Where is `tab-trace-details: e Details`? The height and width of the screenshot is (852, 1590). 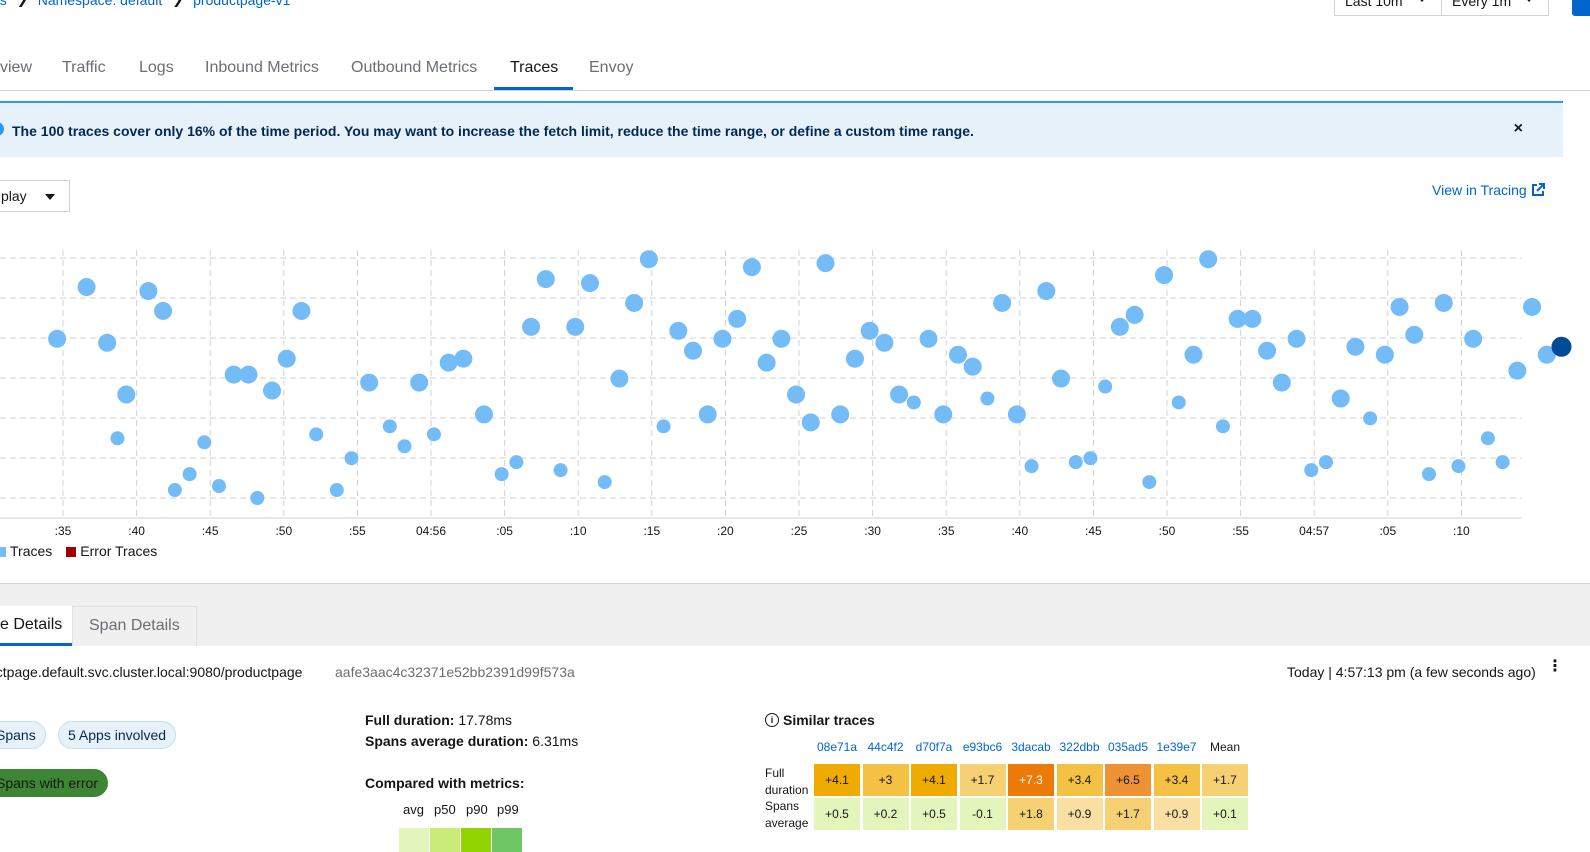 tab-trace-details: e Details is located at coordinates (39, 626).